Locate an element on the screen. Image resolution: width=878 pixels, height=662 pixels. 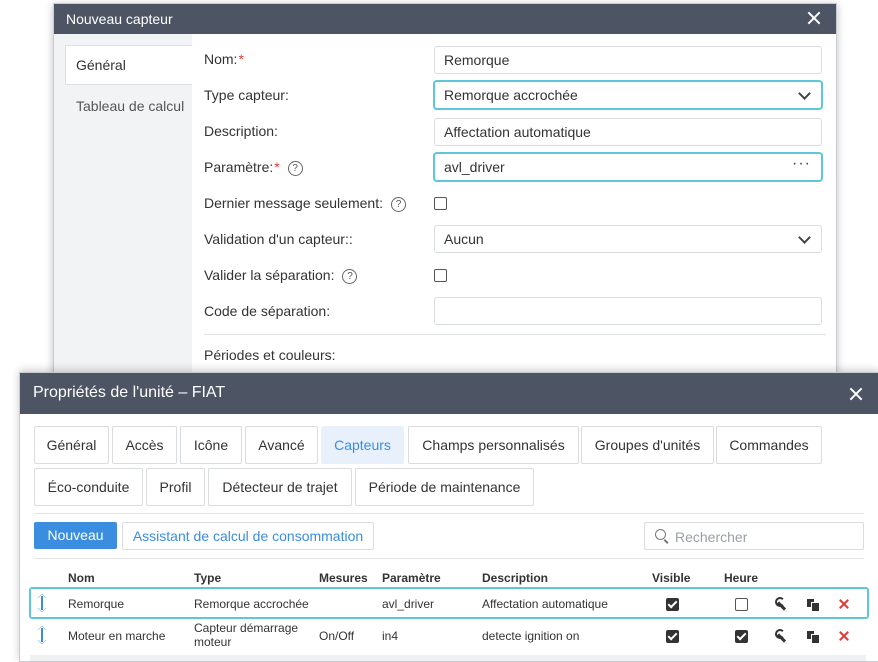
tab-access: Accès is located at coordinates (144, 445).